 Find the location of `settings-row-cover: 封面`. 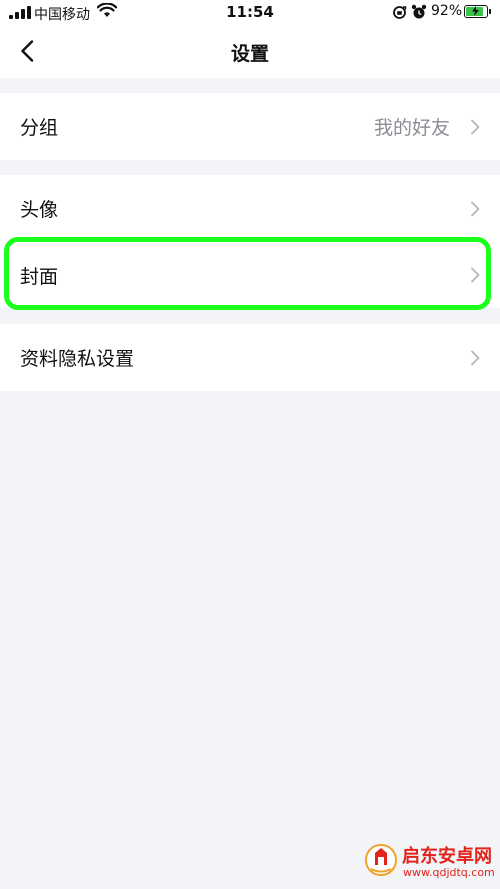

settings-row-cover: 封面 is located at coordinates (250, 275).